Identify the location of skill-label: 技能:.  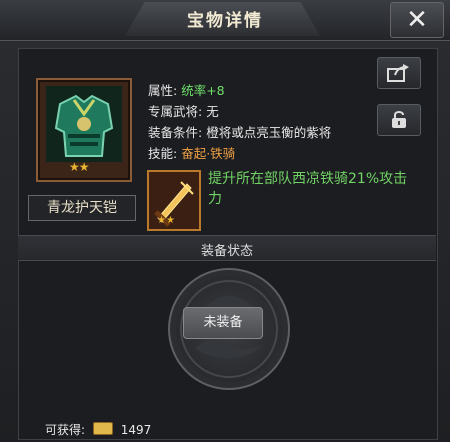
(163, 153).